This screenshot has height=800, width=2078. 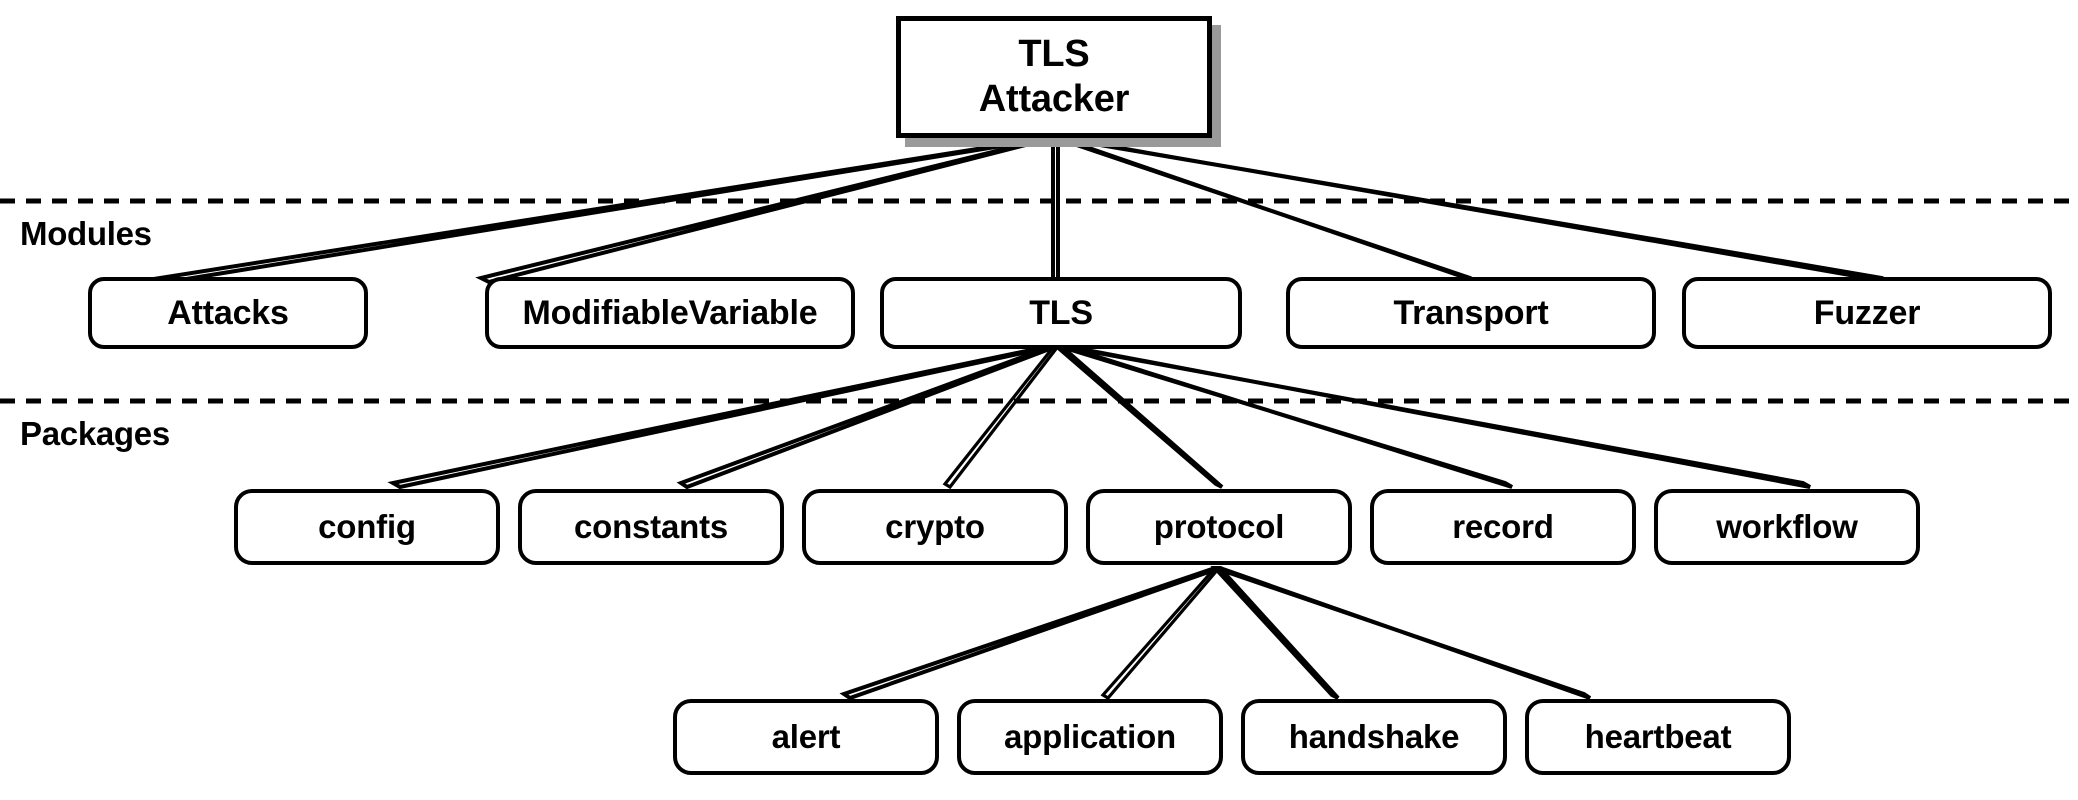 I want to click on node-subpackage-handshake: handshake, so click(x=1374, y=737).